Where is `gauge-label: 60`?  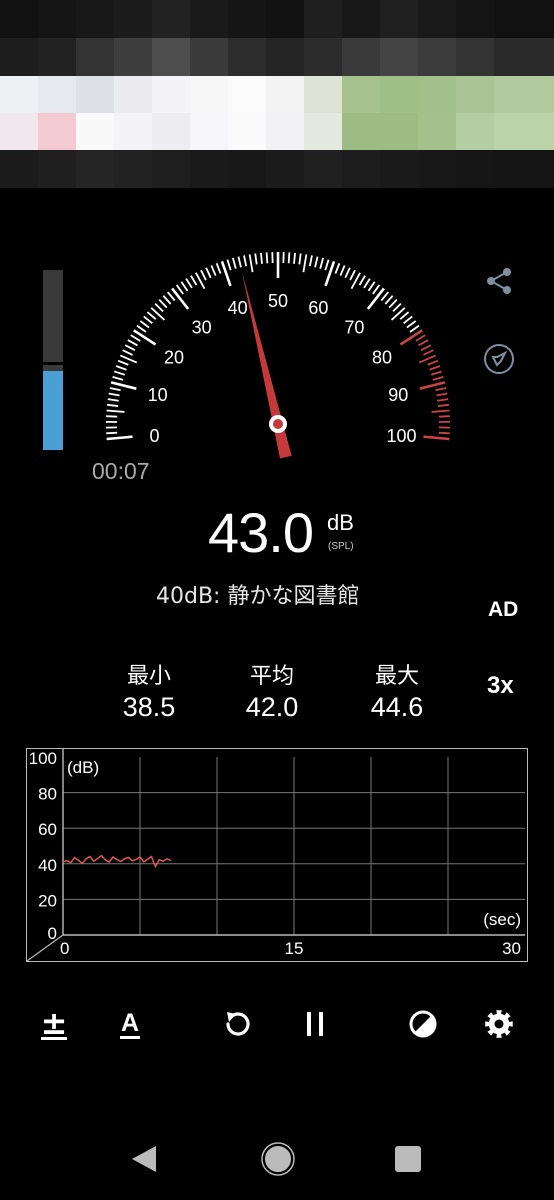 gauge-label: 60 is located at coordinates (318, 308).